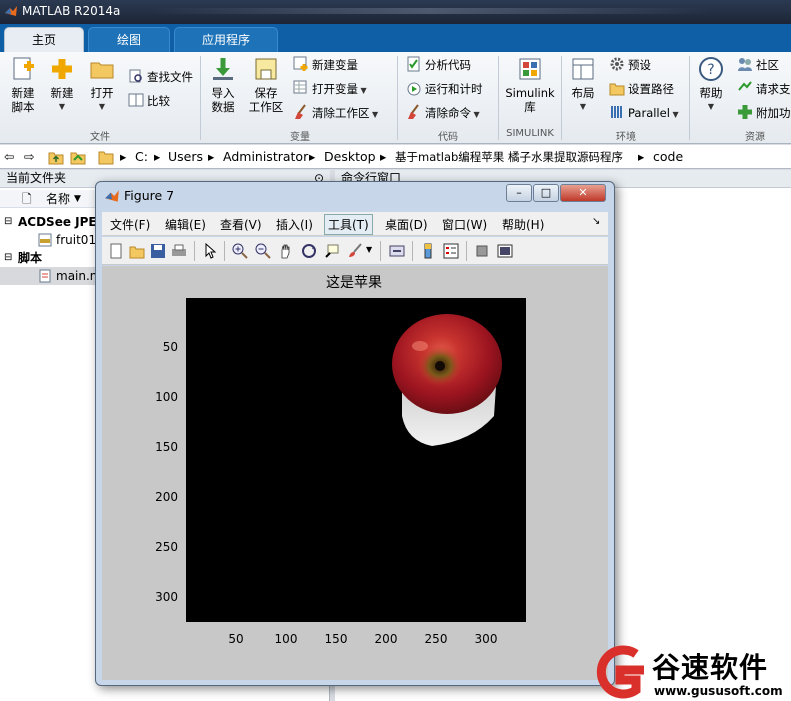  I want to click on menu-window: 窗口(W), so click(464, 224).